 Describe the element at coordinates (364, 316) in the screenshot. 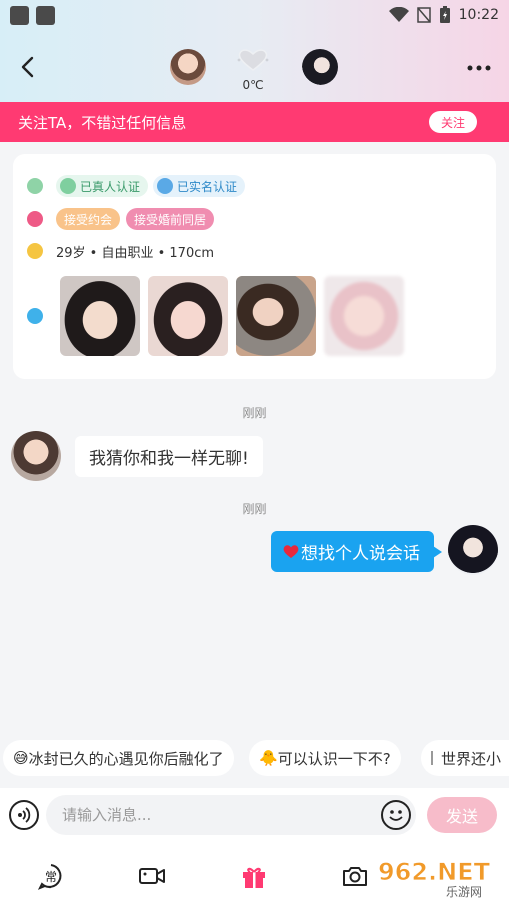

I see `album-photo-blurred` at that location.